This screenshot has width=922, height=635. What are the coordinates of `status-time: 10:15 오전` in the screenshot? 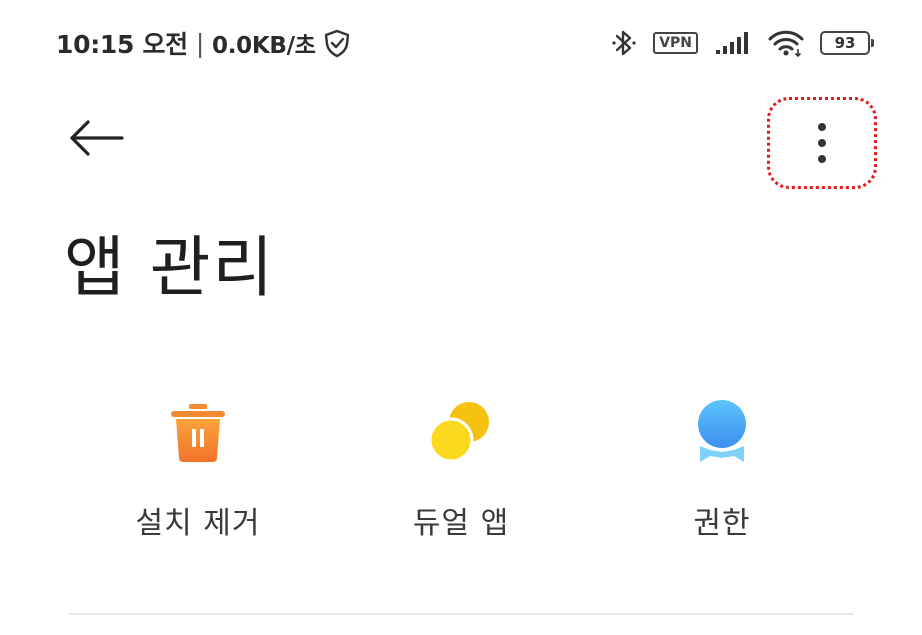 It's located at (122, 44).